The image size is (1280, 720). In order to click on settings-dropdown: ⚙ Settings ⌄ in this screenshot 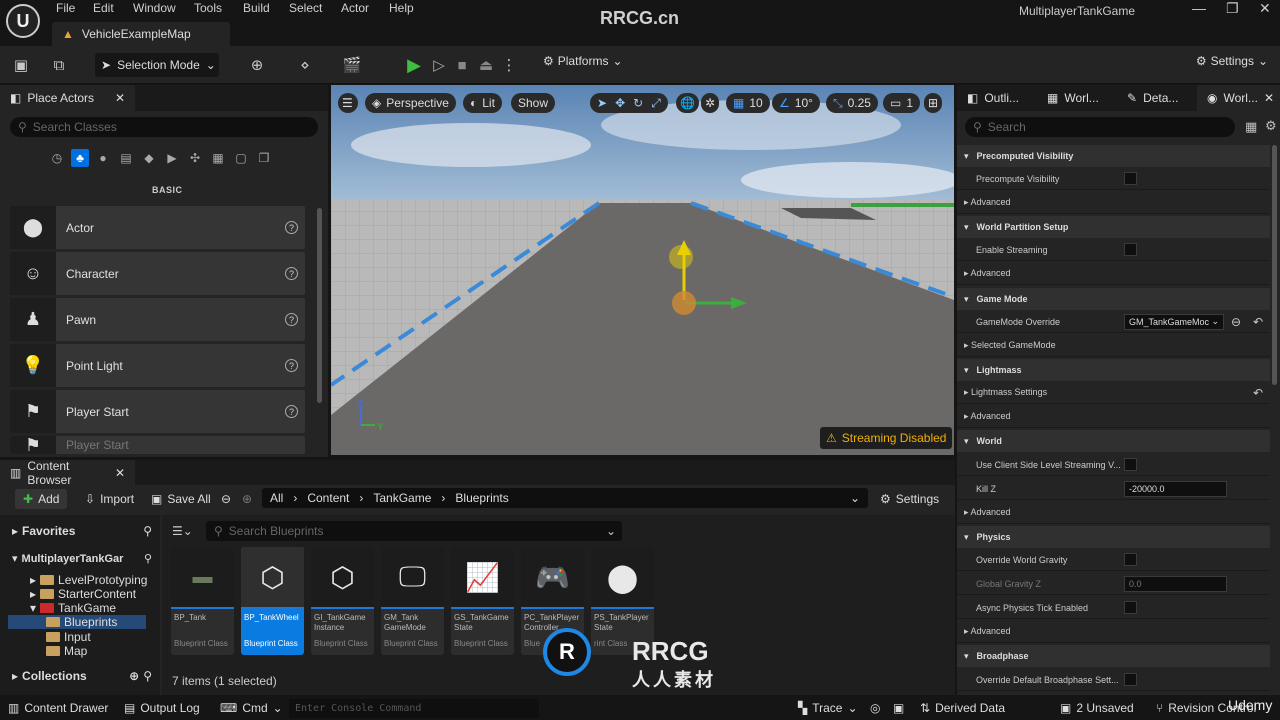, I will do `click(1232, 61)`.